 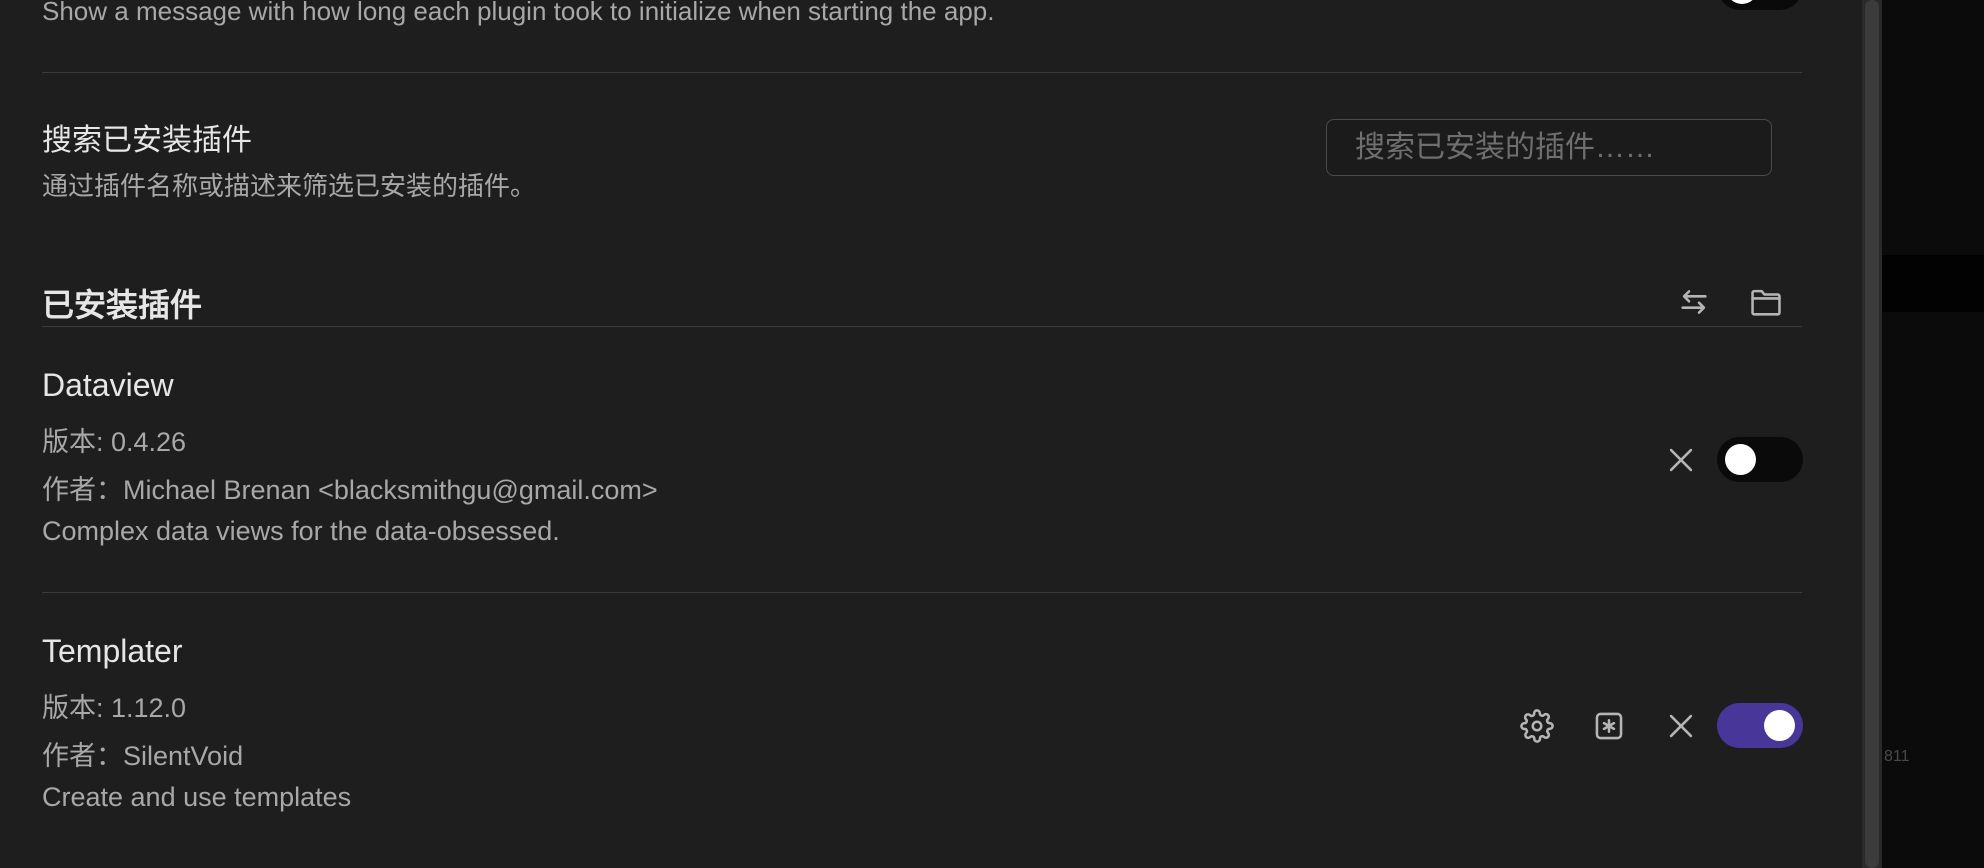 What do you see at coordinates (114, 442) in the screenshot?
I see `plugin-version: 版本: 0.4.26` at bounding box center [114, 442].